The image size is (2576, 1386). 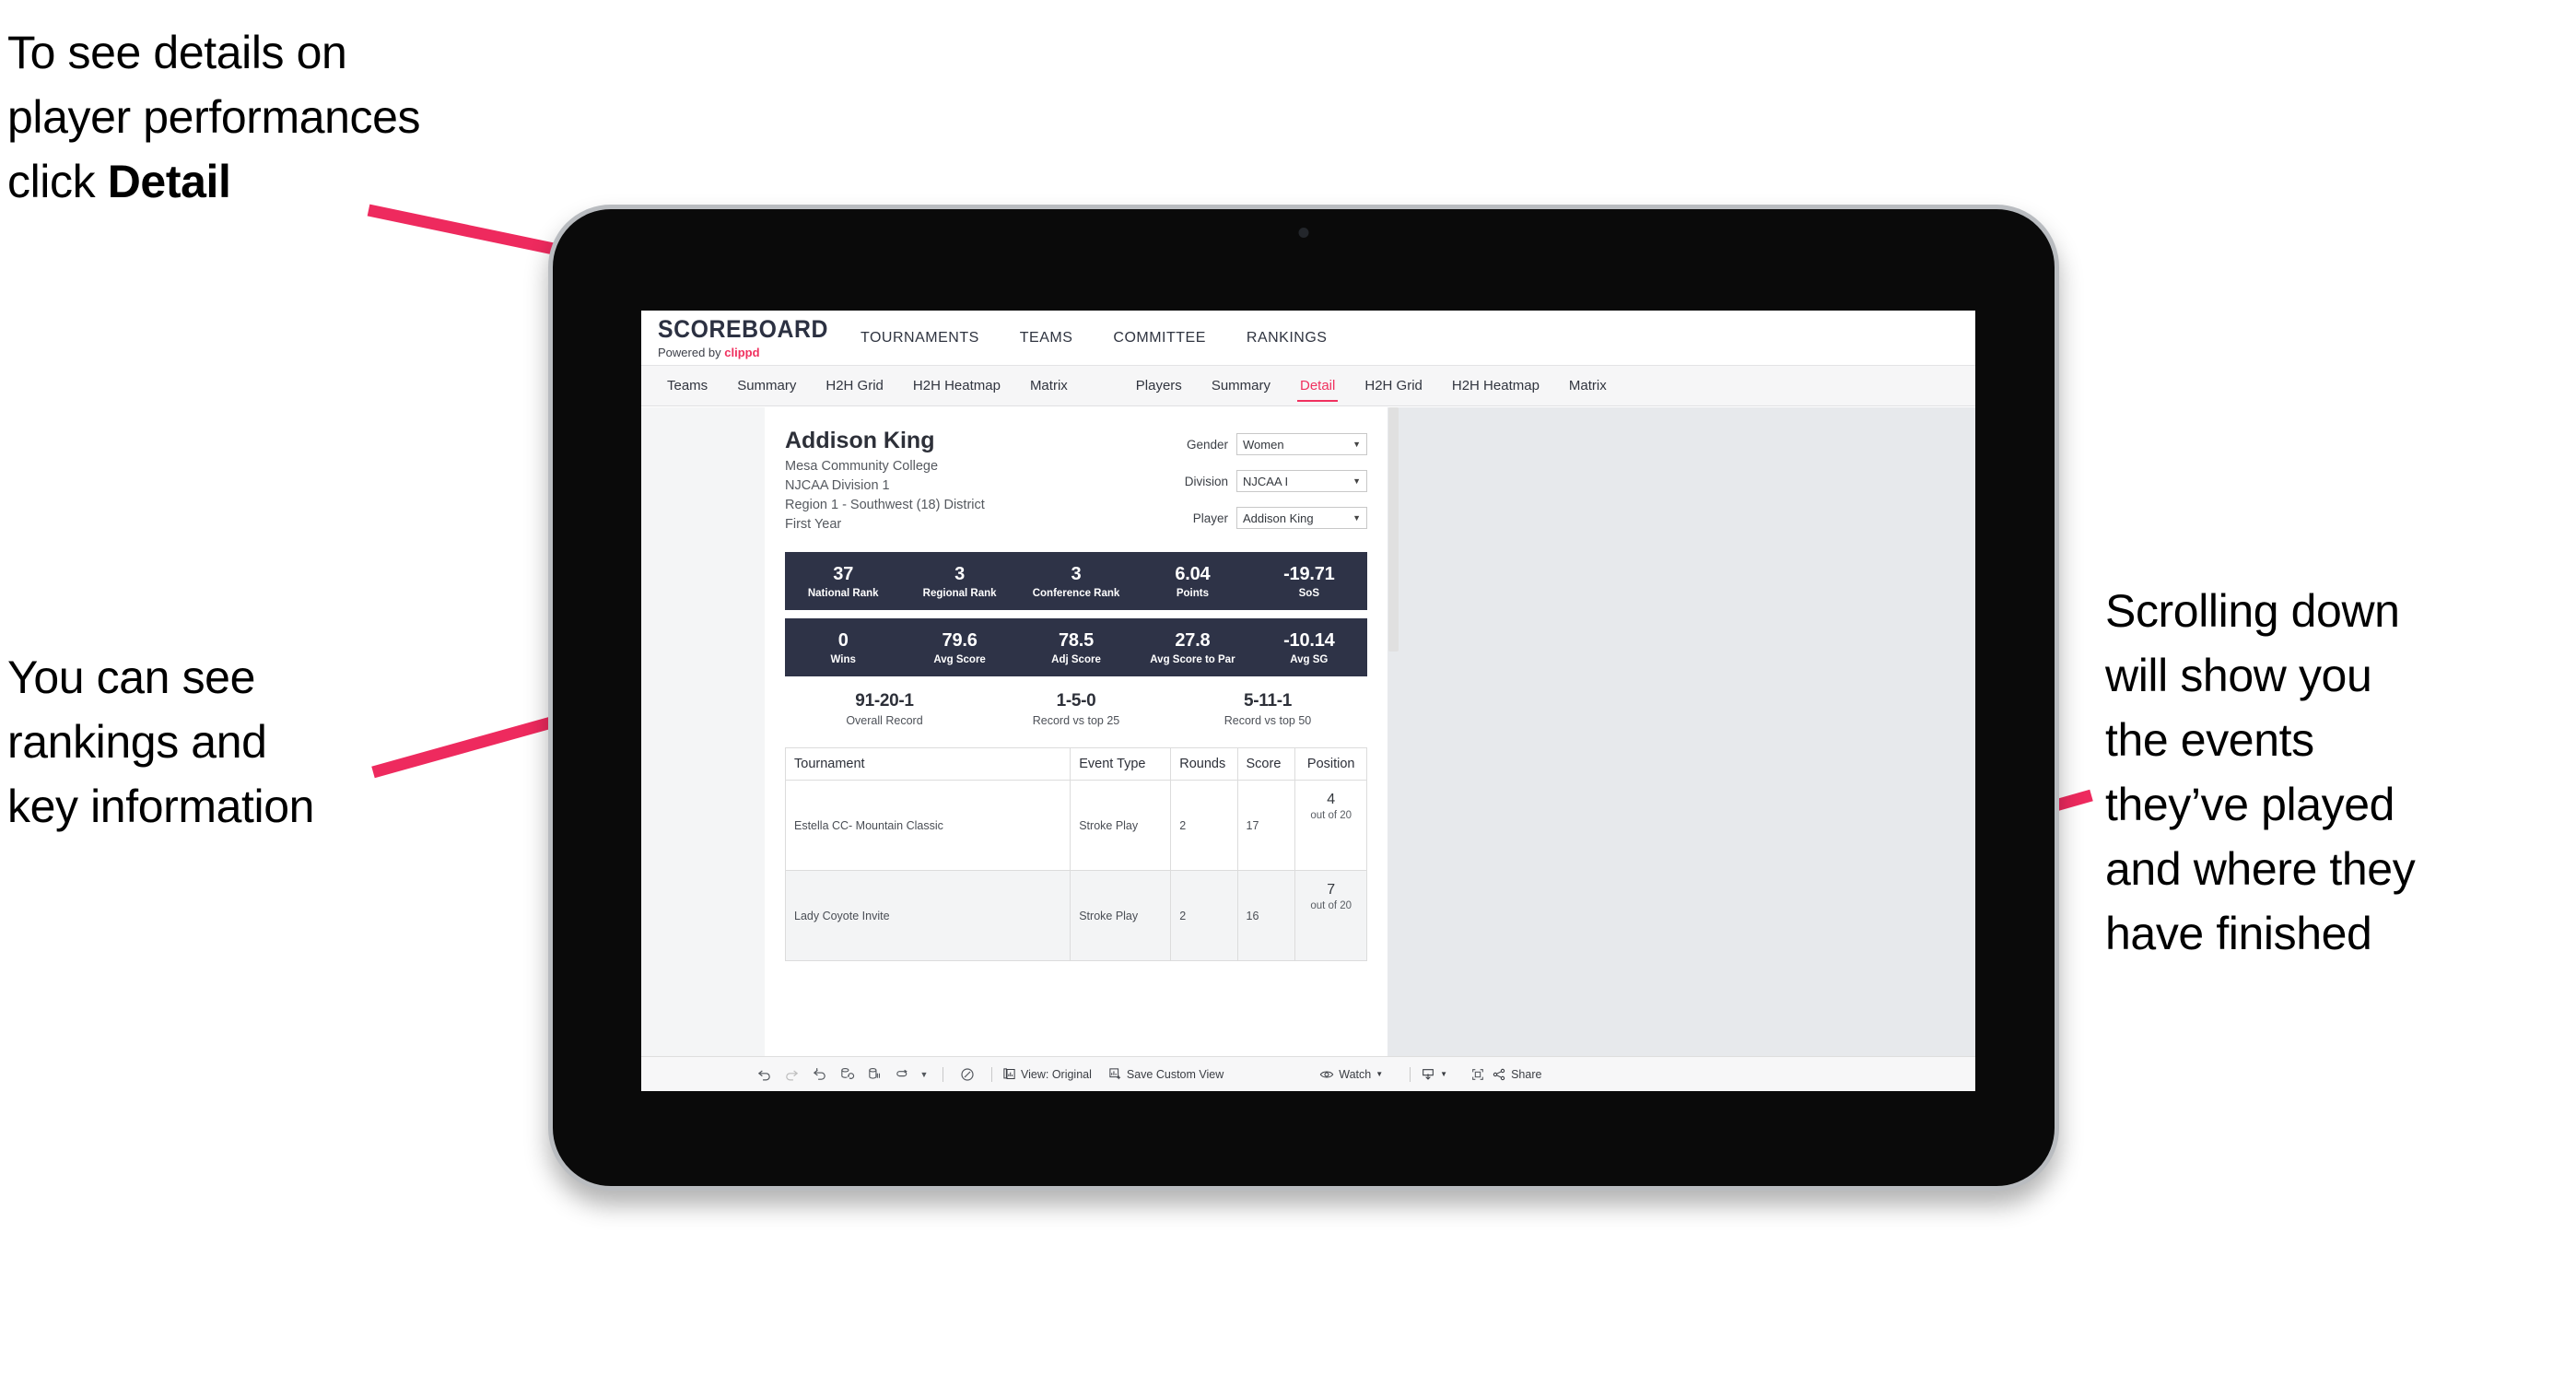 I want to click on record-overall: 91-20-1 Overall Record, so click(x=884, y=709).